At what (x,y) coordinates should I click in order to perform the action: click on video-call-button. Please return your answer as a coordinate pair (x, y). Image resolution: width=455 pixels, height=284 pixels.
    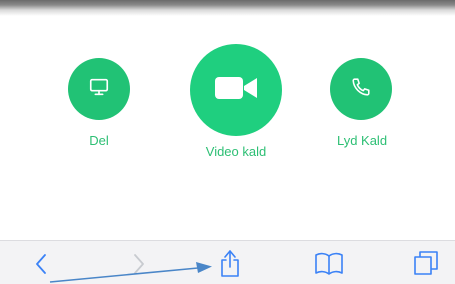
    Looking at the image, I should click on (236, 90).